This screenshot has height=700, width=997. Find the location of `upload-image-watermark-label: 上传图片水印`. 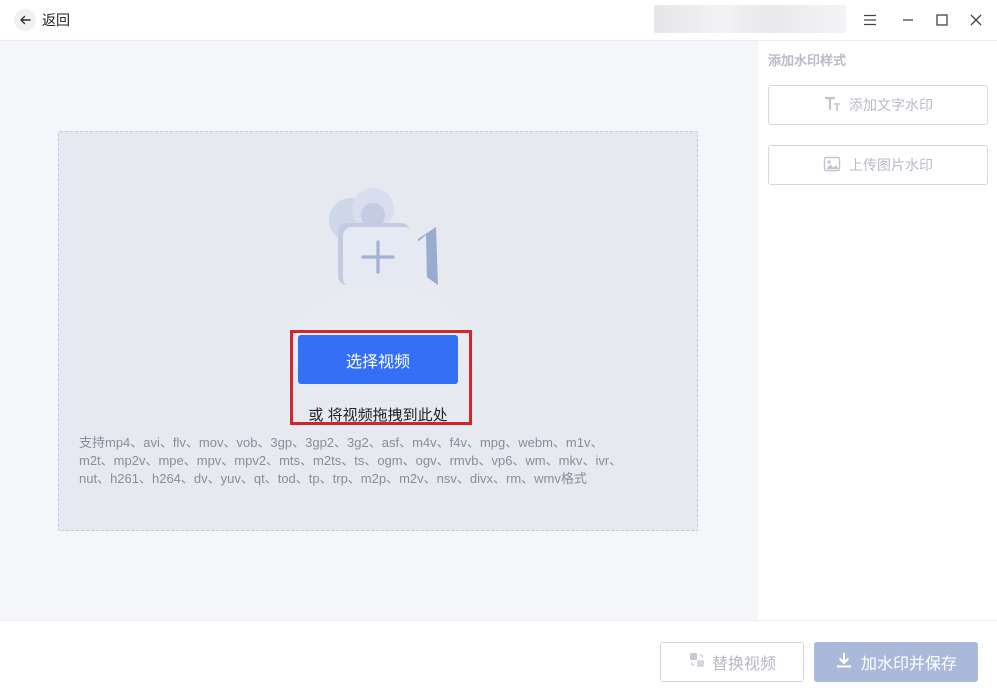

upload-image-watermark-label: 上传图片水印 is located at coordinates (891, 165).